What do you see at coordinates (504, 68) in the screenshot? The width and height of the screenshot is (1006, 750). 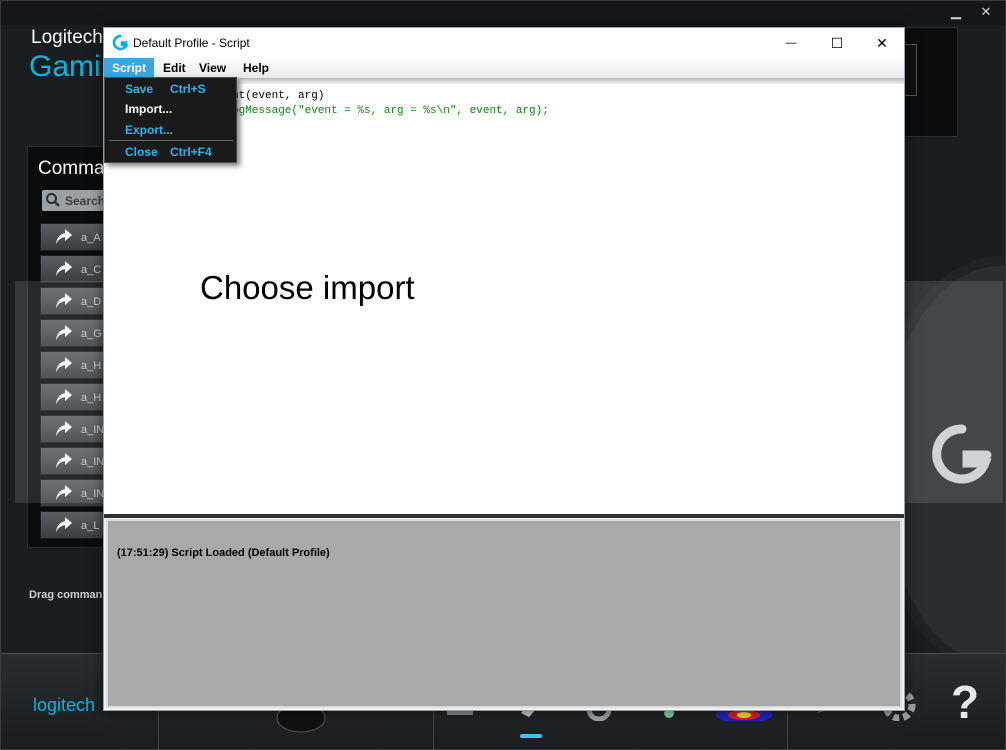 I see `menu-bar: Script Edit View Help` at bounding box center [504, 68].